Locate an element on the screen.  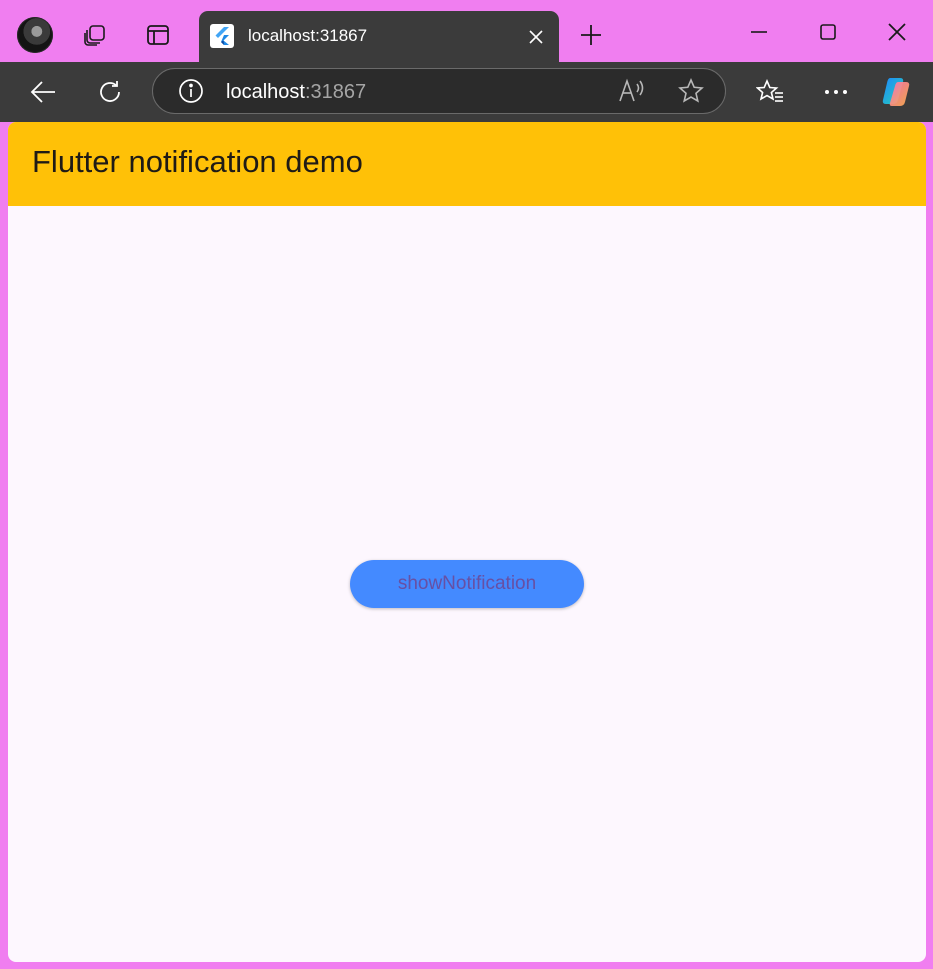
tab-title: localhost:31867 is located at coordinates (308, 35).